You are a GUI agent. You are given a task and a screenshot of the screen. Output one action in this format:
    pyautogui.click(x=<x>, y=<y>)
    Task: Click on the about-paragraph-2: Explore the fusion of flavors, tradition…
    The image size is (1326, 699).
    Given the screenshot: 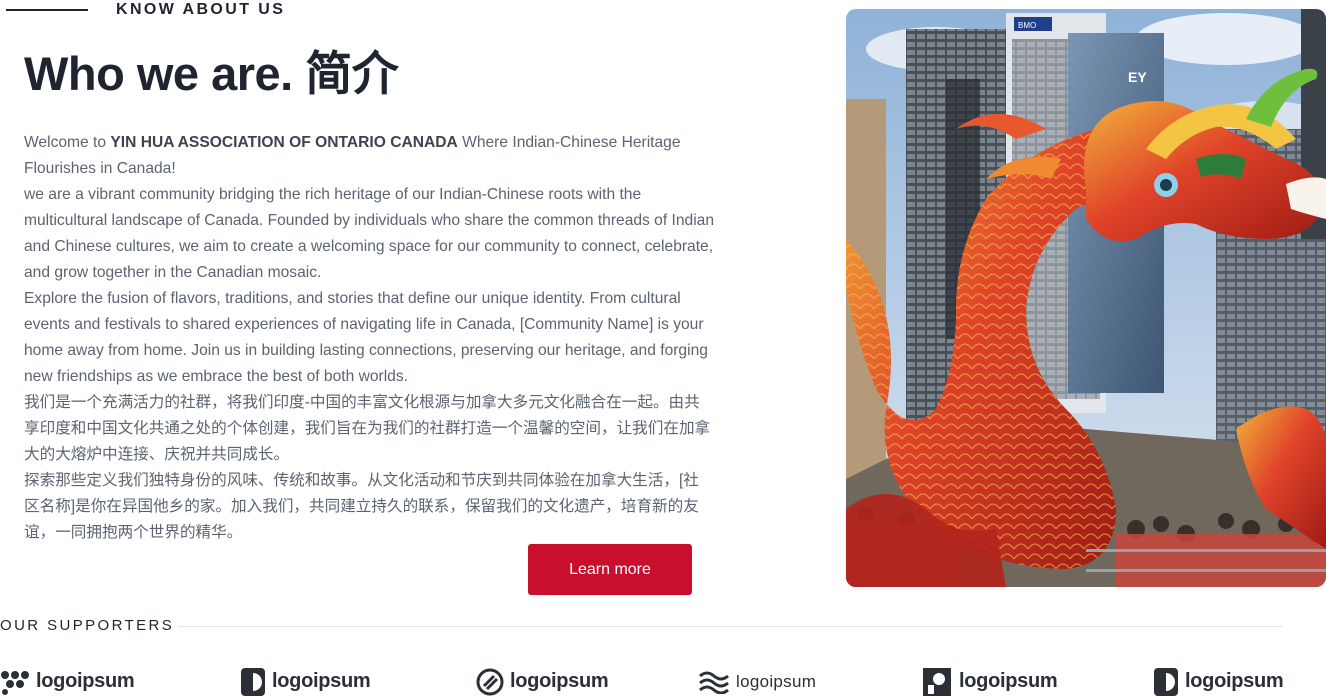 What is the action you would take?
    pyautogui.click(x=366, y=337)
    